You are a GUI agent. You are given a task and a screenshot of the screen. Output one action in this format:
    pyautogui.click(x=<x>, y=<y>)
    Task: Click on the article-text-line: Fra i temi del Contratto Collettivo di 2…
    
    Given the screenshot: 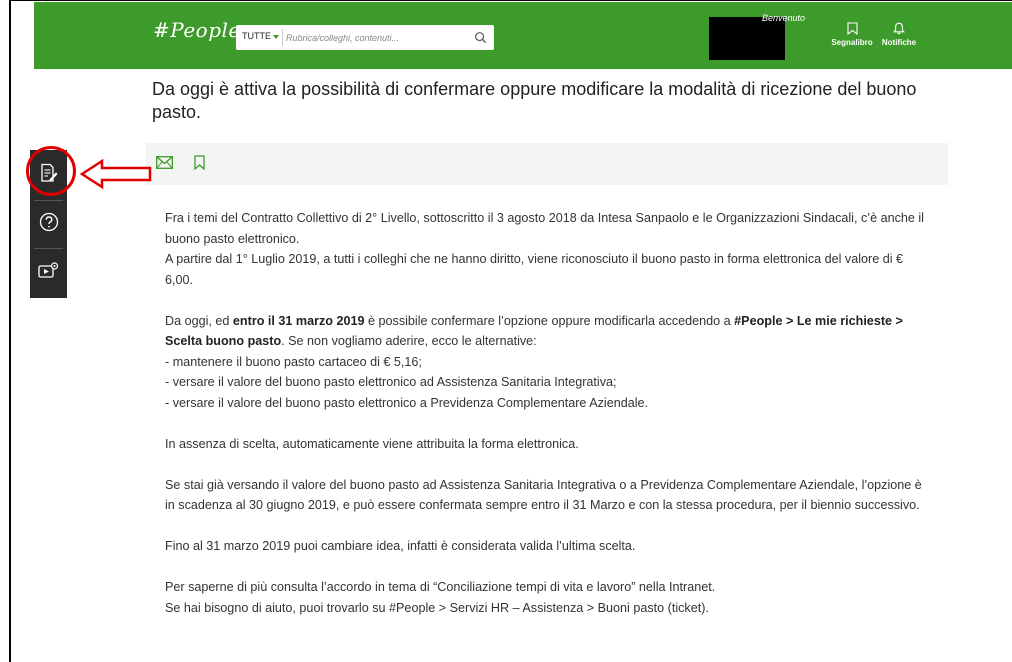 What is the action you would take?
    pyautogui.click(x=544, y=228)
    